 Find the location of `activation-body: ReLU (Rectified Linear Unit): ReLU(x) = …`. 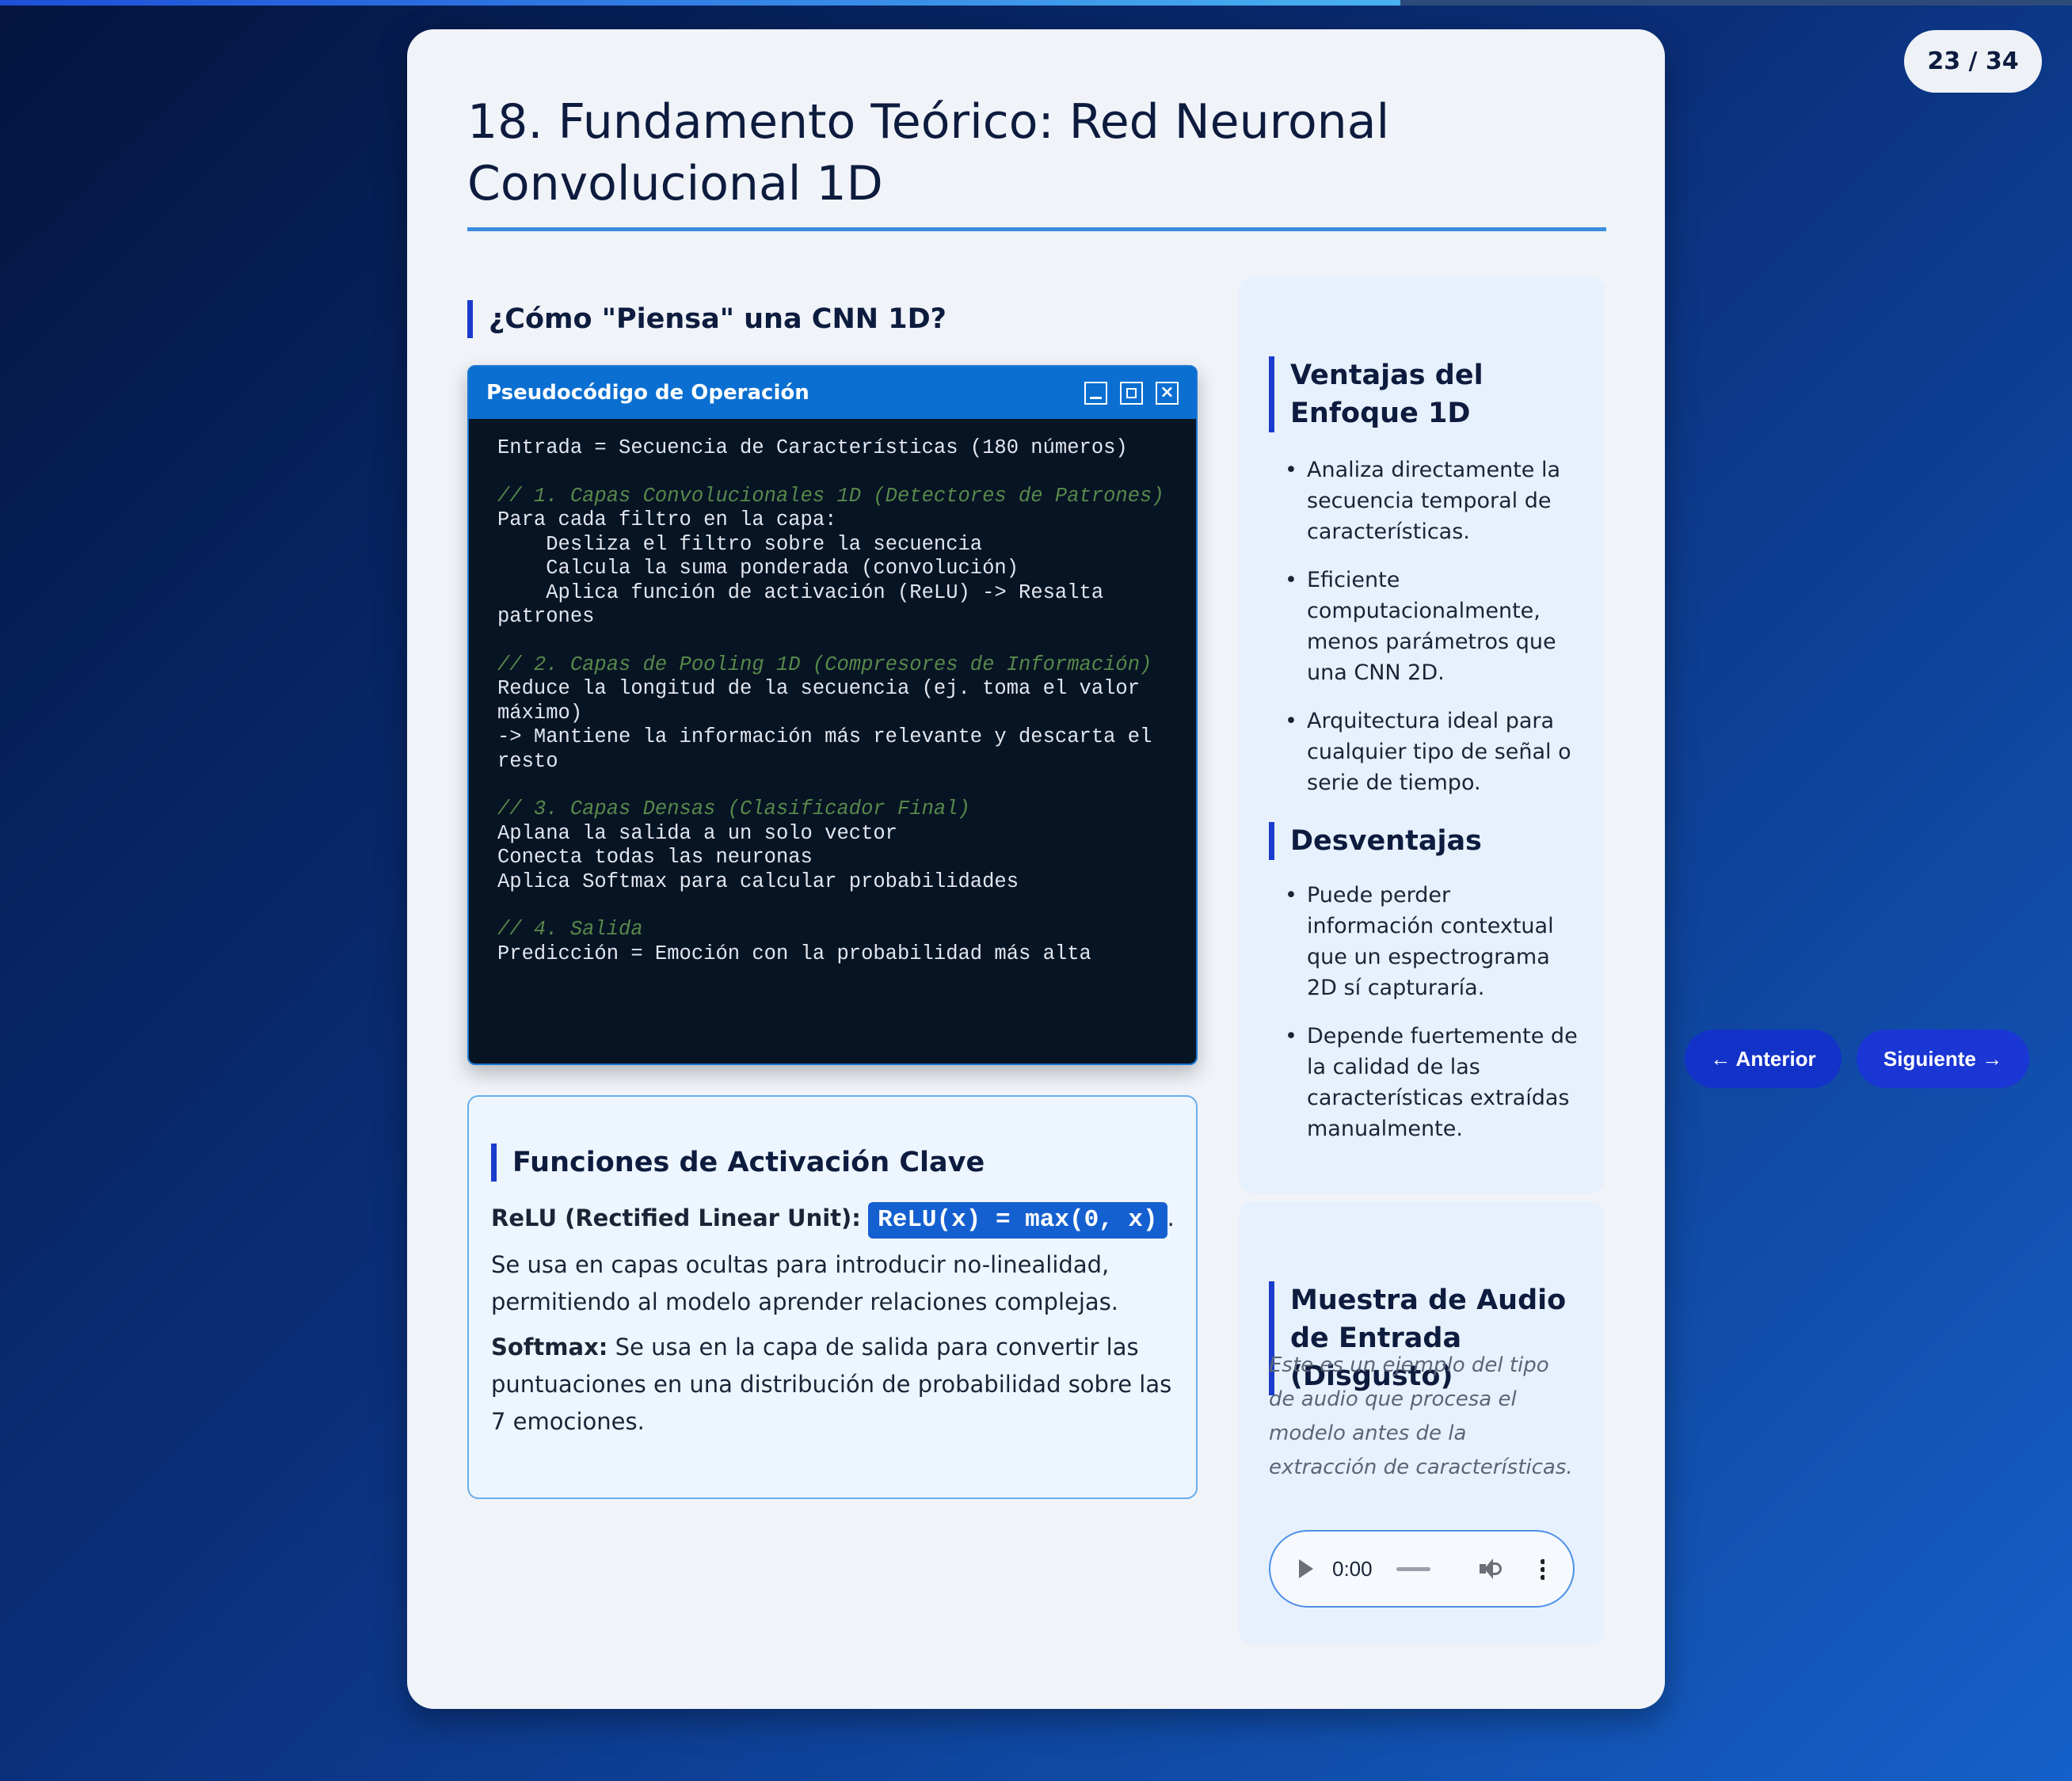

activation-body: ReLU (Rectified Linear Unit): ReLU(x) = … is located at coordinates (835, 1324).